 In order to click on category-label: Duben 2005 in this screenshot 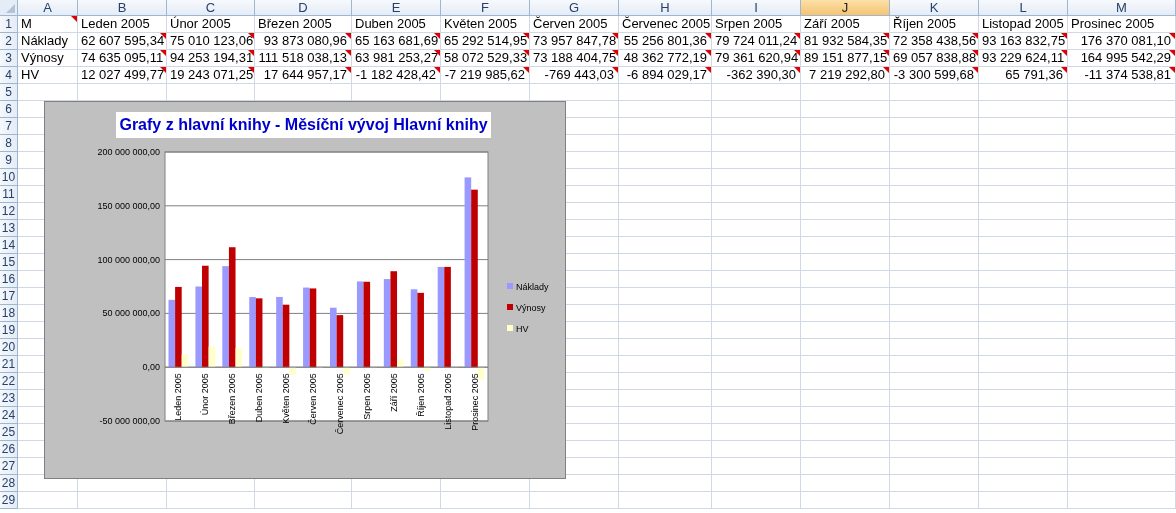, I will do `click(259, 398)`.